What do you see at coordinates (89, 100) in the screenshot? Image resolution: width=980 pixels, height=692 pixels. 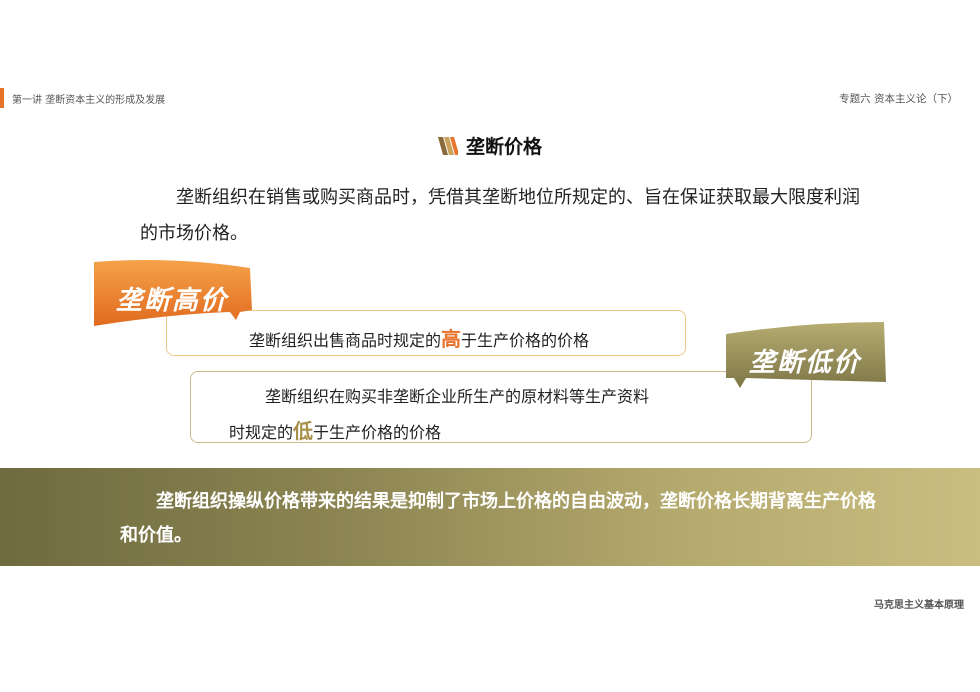 I see `lecture-title: 第一讲 垄断资本主义的形成及发展` at bounding box center [89, 100].